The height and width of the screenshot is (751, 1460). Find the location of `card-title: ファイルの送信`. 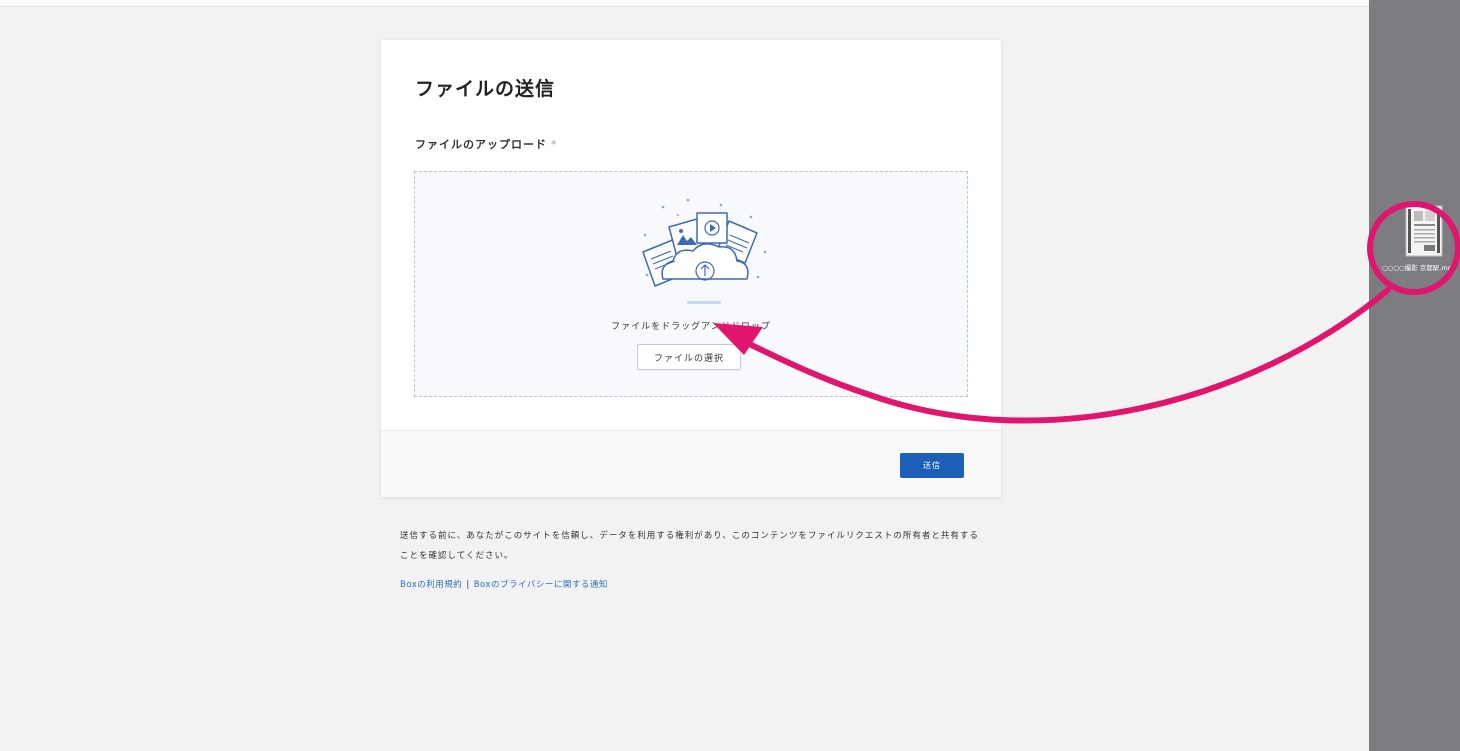

card-title: ファイルの送信 is located at coordinates (485, 89).